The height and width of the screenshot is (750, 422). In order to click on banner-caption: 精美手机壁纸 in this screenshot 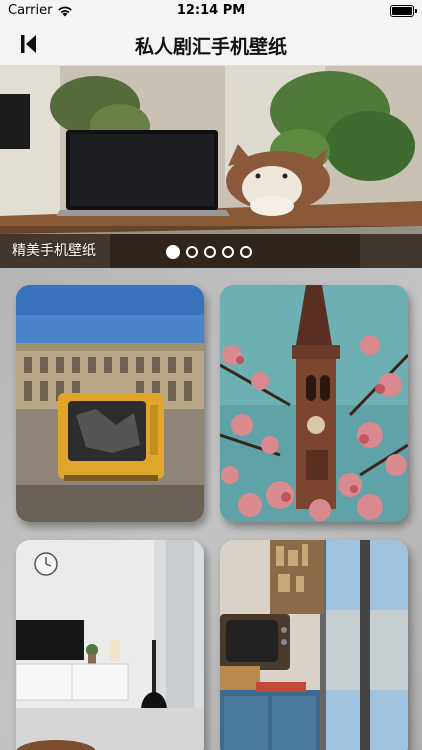, I will do `click(54, 251)`.